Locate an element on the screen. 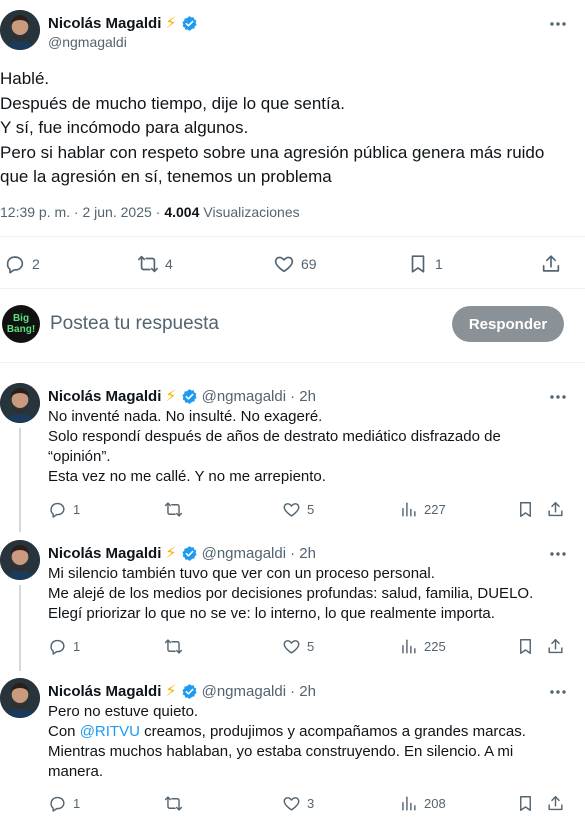 This screenshot has height=819, width=585. reply-line-prefix: Con is located at coordinates (64, 731).